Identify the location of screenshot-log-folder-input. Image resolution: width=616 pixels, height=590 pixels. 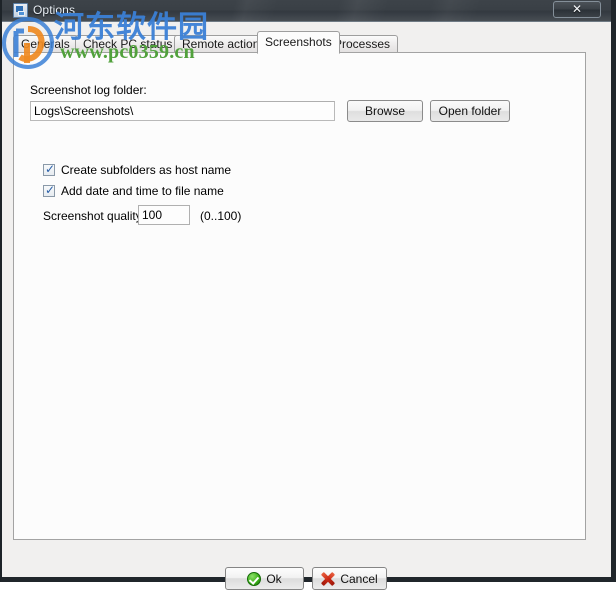
(182, 111).